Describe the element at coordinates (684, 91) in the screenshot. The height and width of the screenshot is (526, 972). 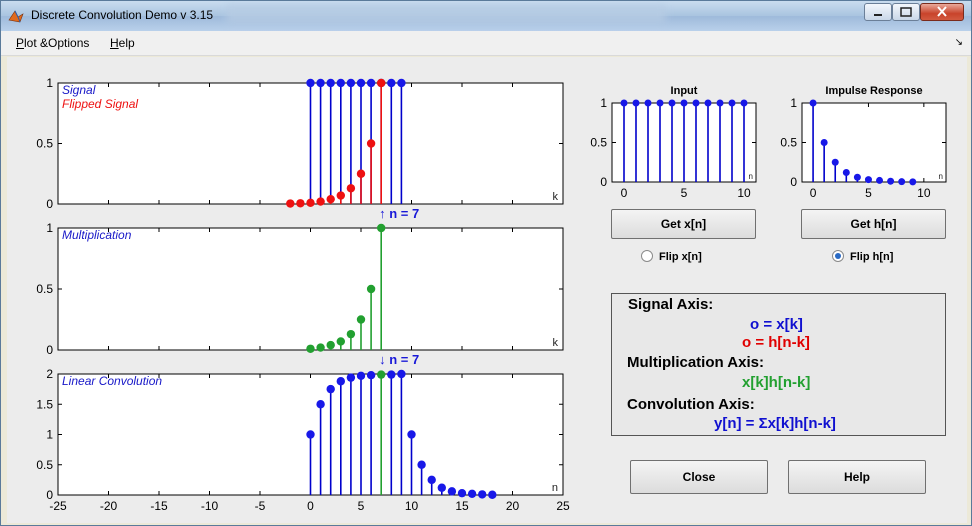
I see `chart-title: Input` at that location.